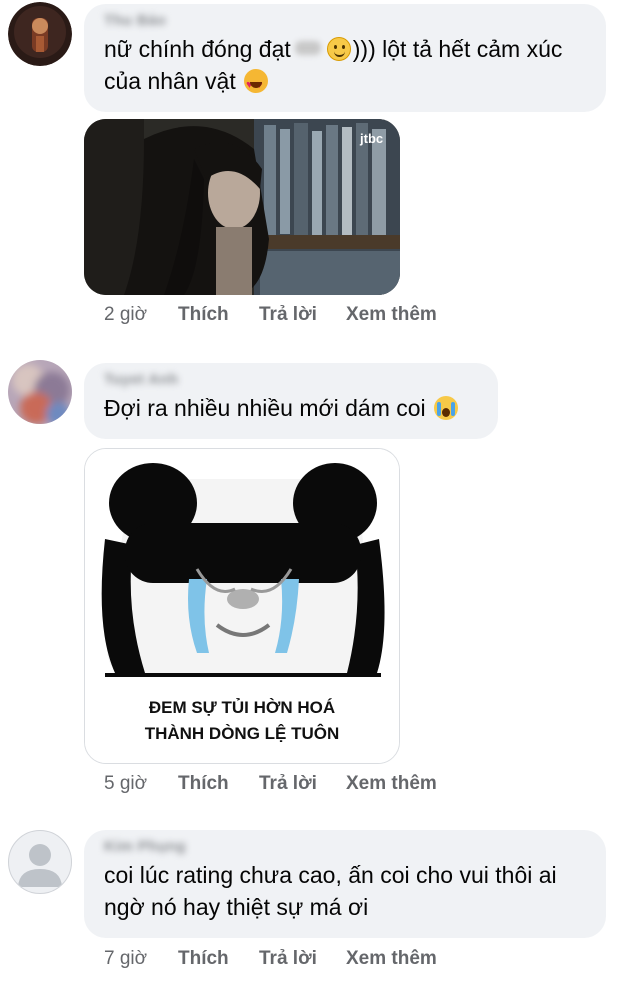  What do you see at coordinates (125, 959) in the screenshot?
I see `comment-time: 7 giờ` at bounding box center [125, 959].